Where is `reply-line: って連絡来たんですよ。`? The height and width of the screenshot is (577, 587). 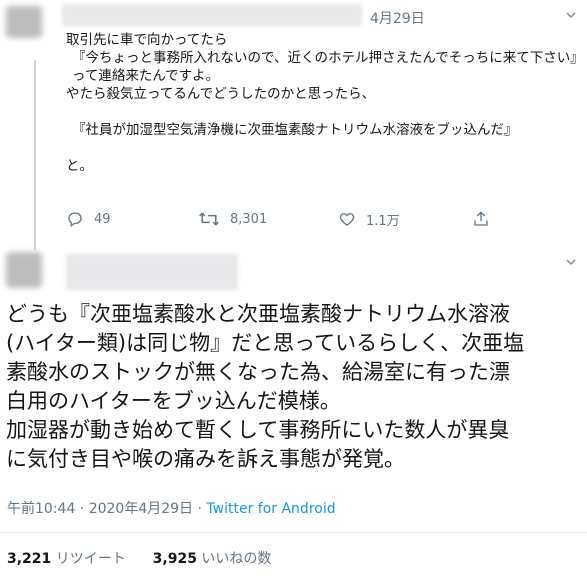 reply-line: って連絡来たんですよ。 is located at coordinates (146, 76).